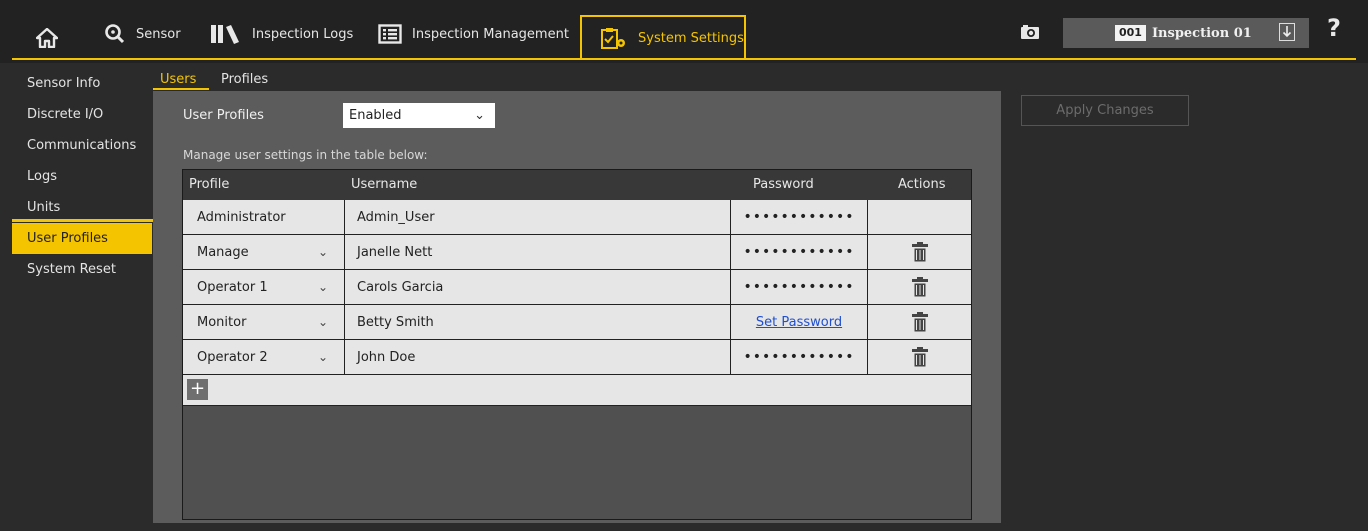 The image size is (1368, 531). Describe the element at coordinates (395, 252) in the screenshot. I see `username-value: Janelle Nett` at that location.